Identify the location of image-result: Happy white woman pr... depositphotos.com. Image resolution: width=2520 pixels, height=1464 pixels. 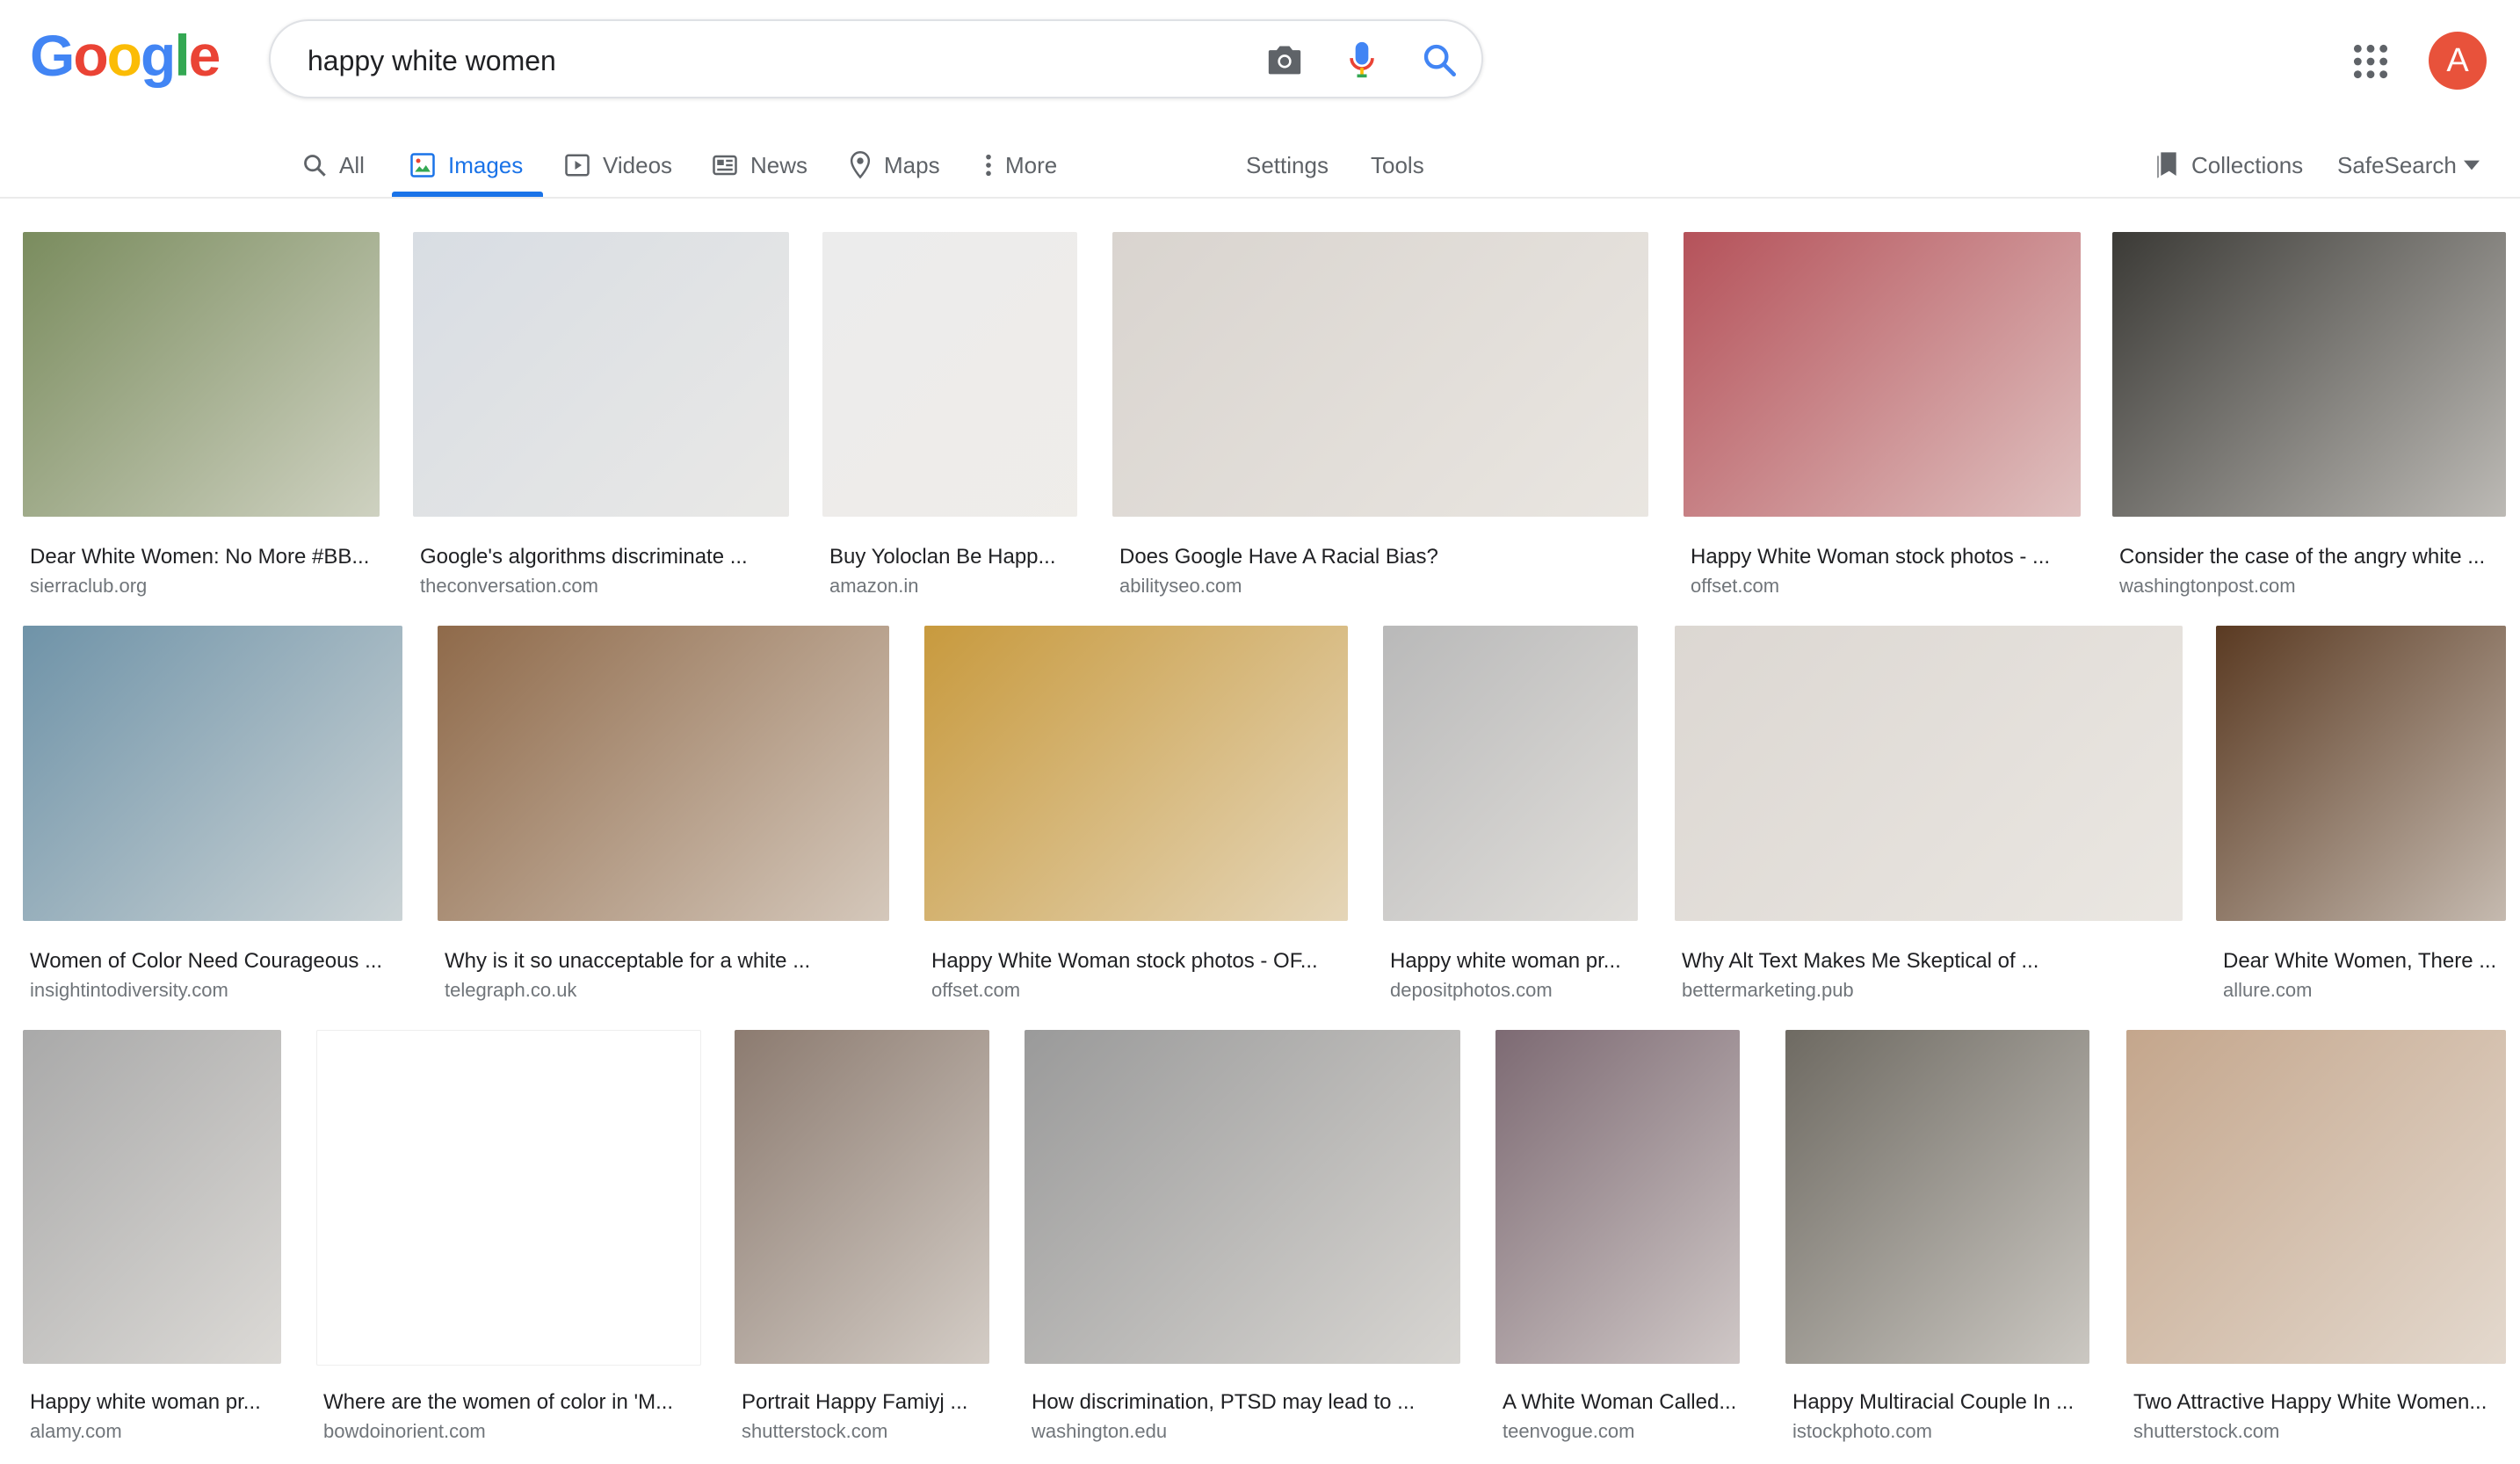
(1510, 818).